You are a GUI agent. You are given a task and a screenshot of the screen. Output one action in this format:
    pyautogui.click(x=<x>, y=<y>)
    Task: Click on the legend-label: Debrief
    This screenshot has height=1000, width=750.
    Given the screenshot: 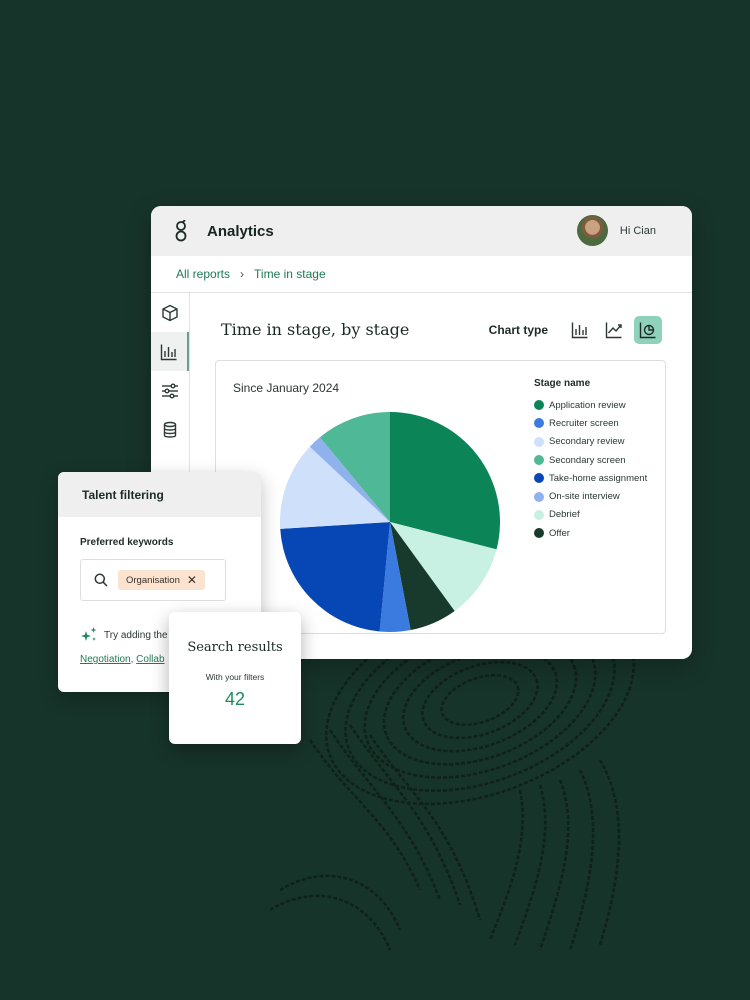 What is the action you would take?
    pyautogui.click(x=564, y=515)
    